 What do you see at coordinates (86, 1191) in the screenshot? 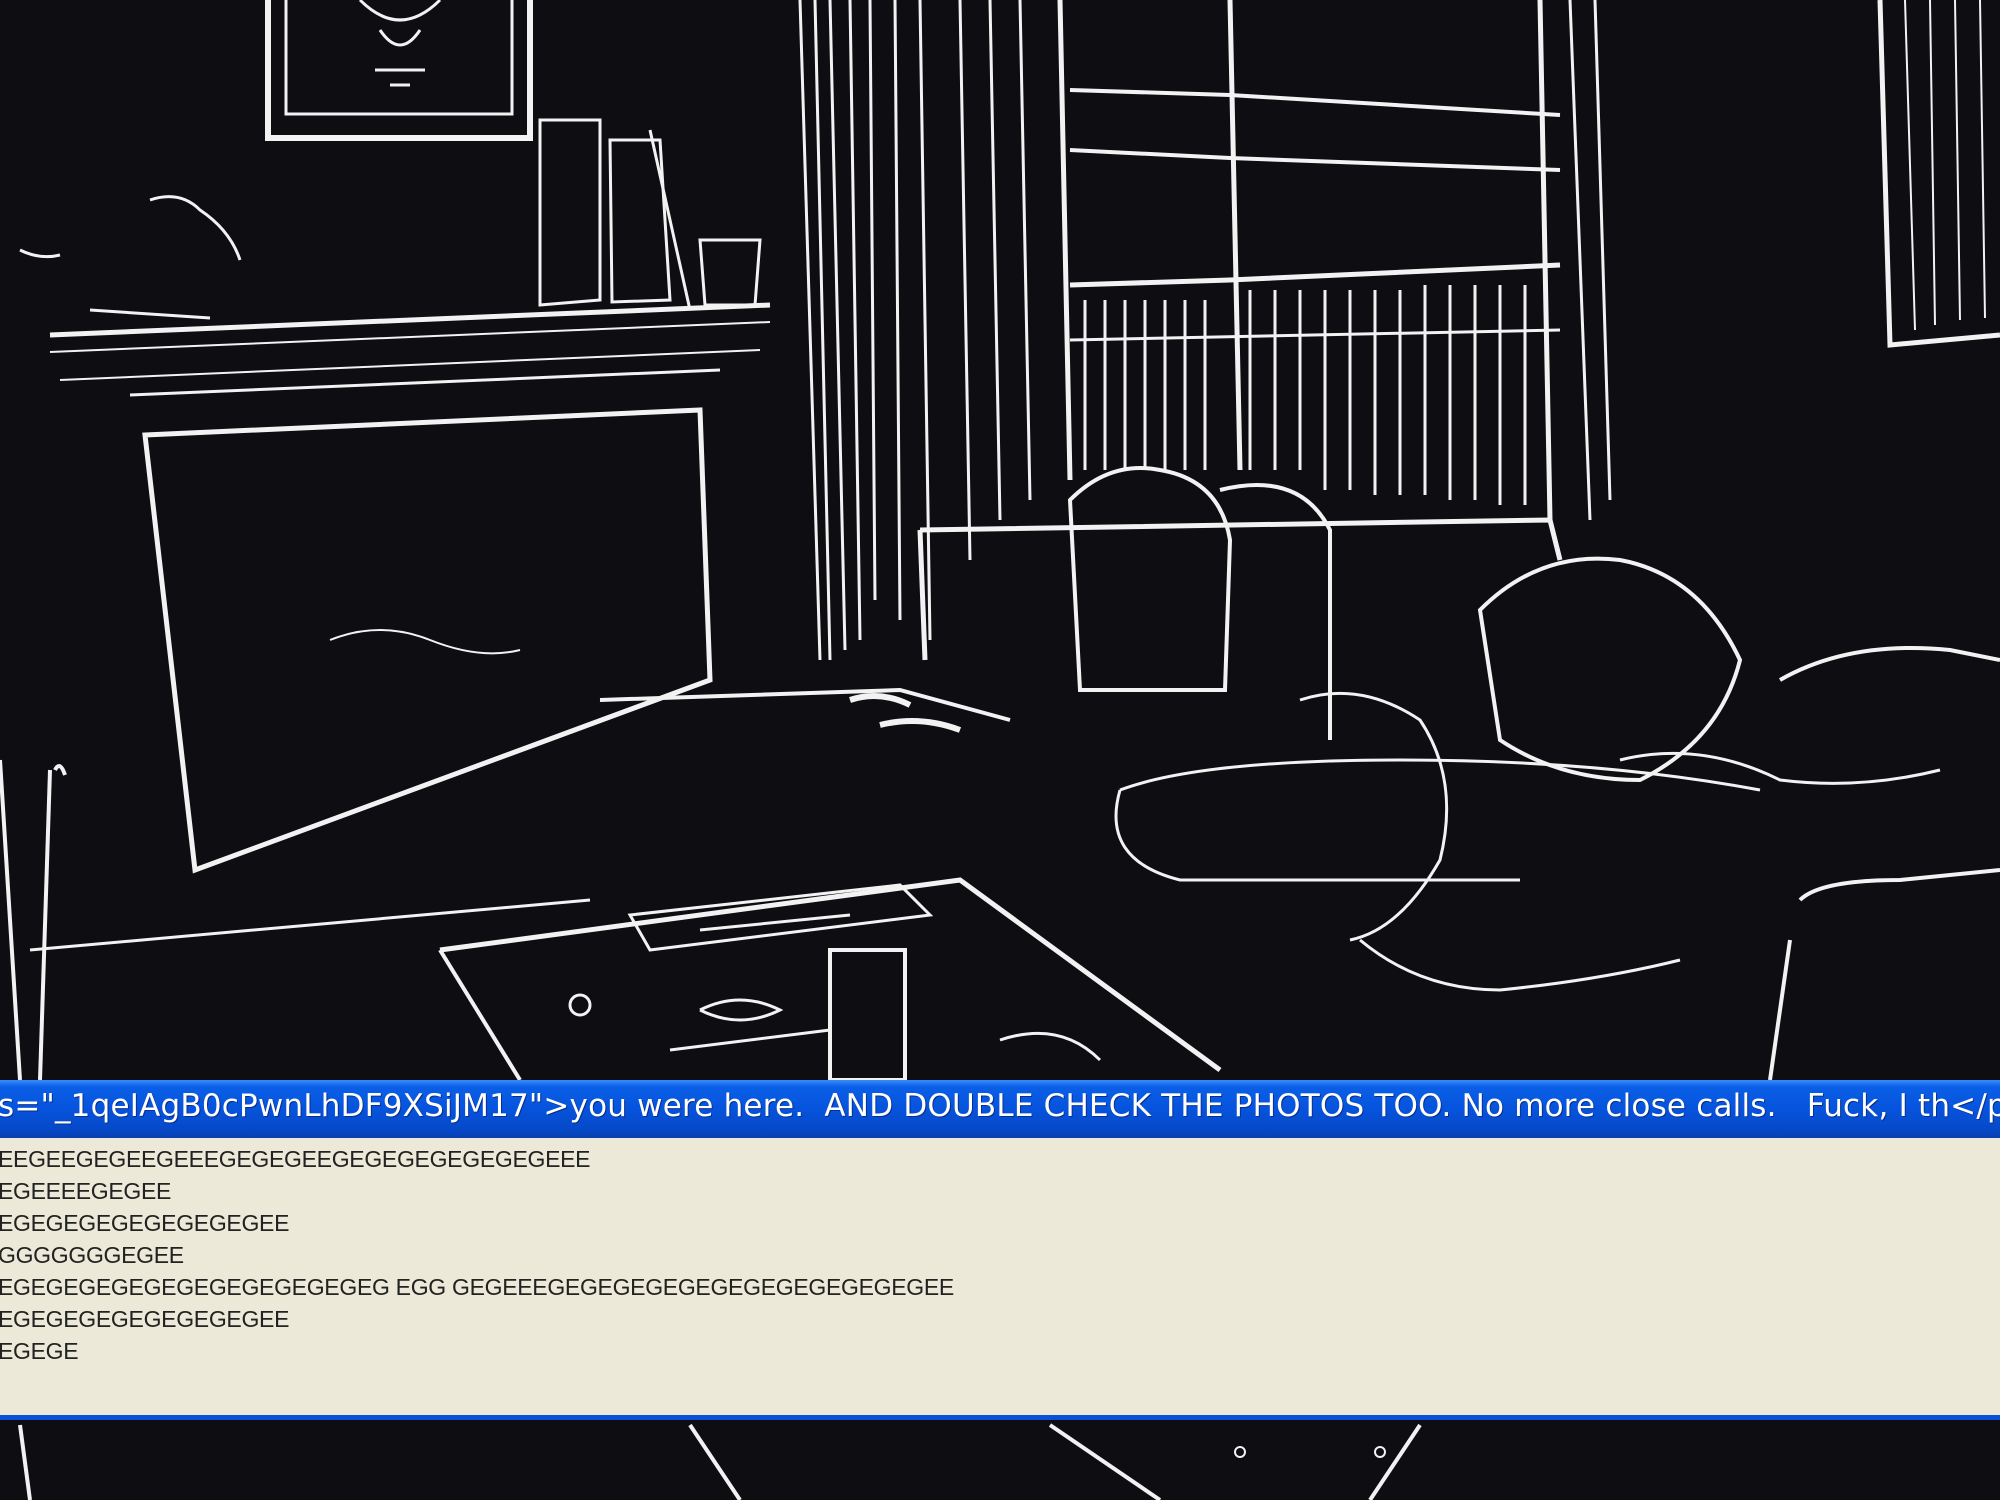
I see `dialog-text-line: EGEEEEGEGEE` at bounding box center [86, 1191].